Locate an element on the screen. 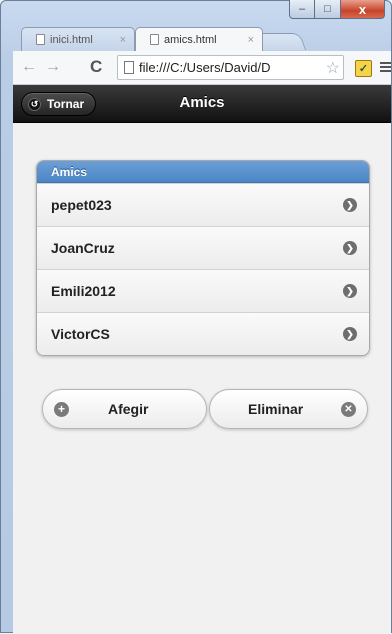  minimize-icon: – is located at coordinates (302, 9).